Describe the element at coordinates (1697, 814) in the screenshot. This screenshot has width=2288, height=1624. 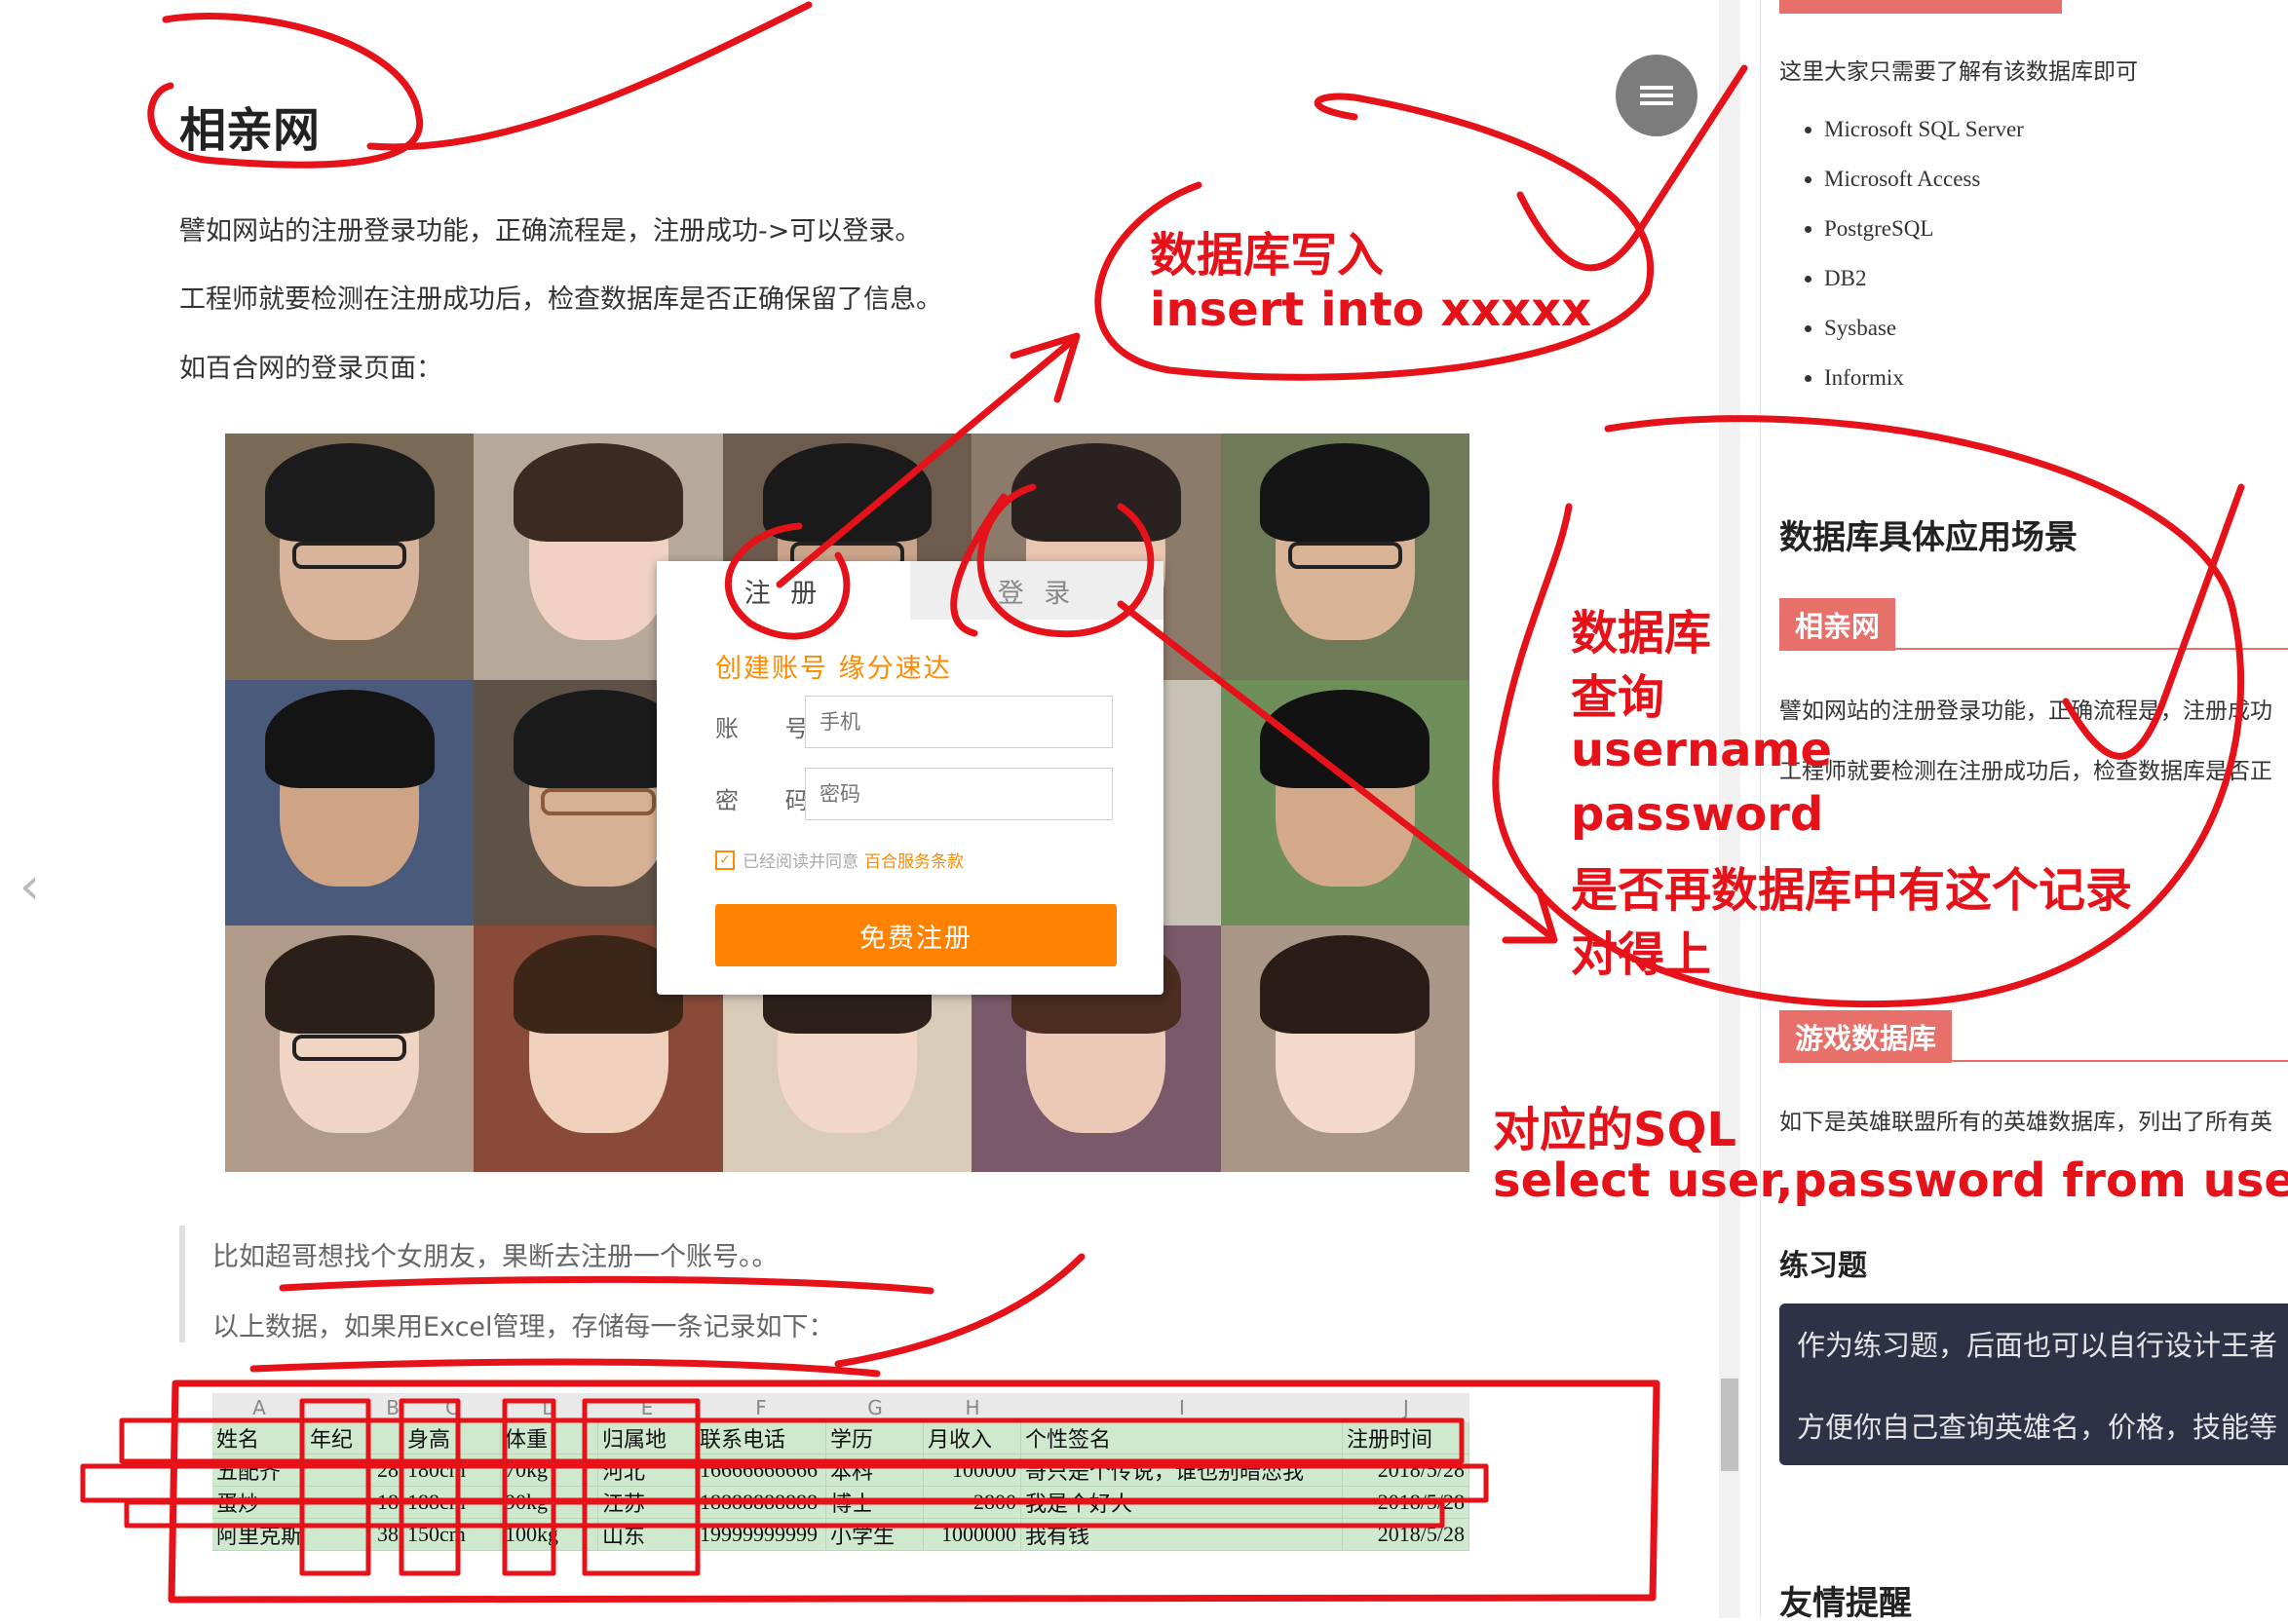
I see `annotation-password: password` at that location.